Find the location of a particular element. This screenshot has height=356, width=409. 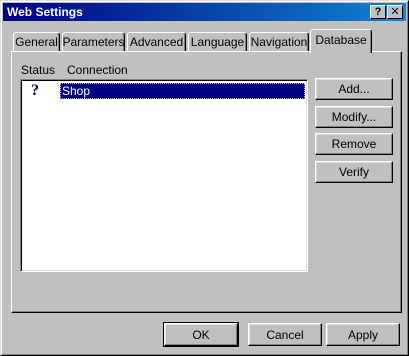

tab-advanced: Advanced is located at coordinates (156, 41).